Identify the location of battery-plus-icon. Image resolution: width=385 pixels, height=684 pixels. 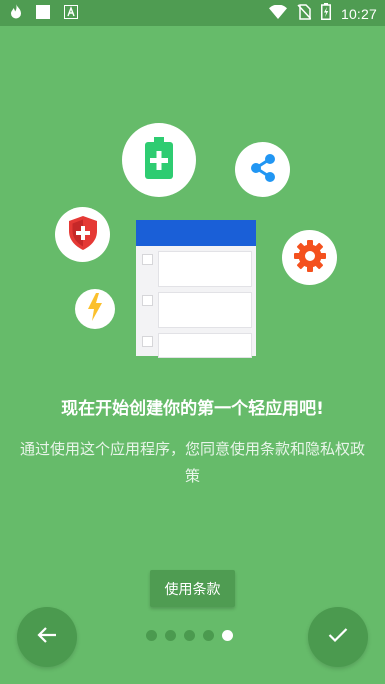
(159, 160).